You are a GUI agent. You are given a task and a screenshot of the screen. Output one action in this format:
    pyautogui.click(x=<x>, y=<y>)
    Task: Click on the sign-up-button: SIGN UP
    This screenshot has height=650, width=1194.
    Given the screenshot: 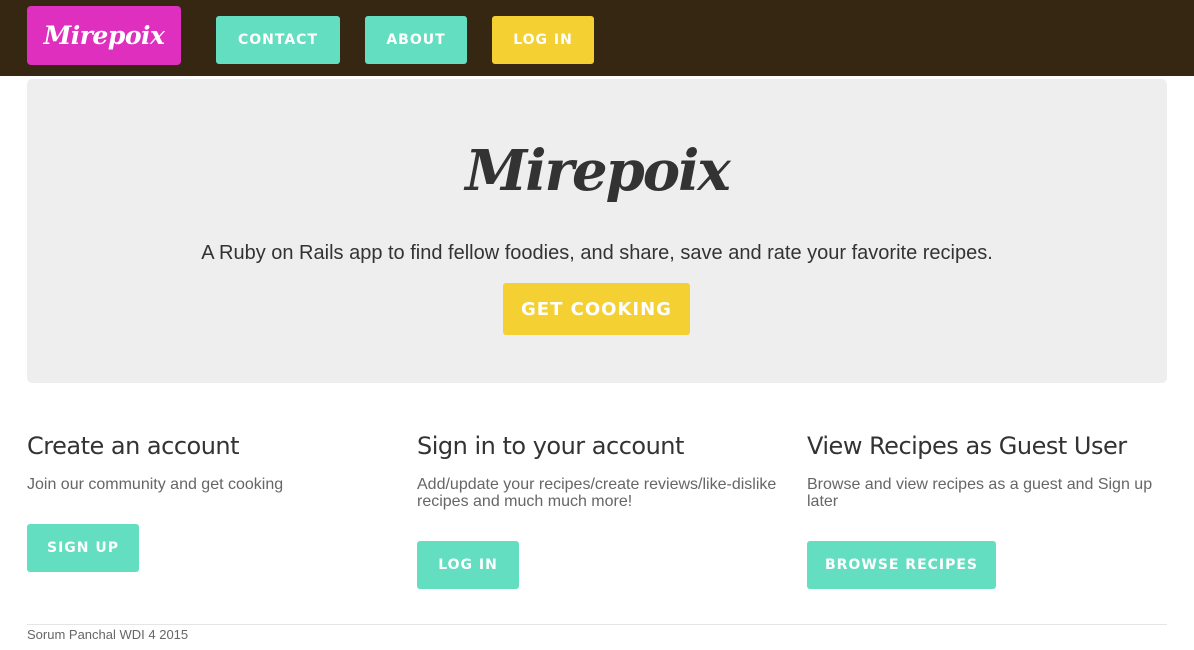 What is the action you would take?
    pyautogui.click(x=83, y=548)
    